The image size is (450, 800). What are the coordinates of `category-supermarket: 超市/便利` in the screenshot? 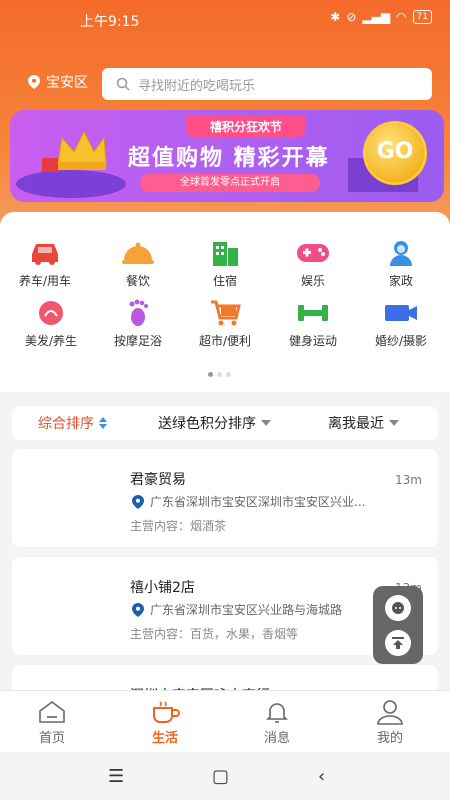 It's located at (225, 323).